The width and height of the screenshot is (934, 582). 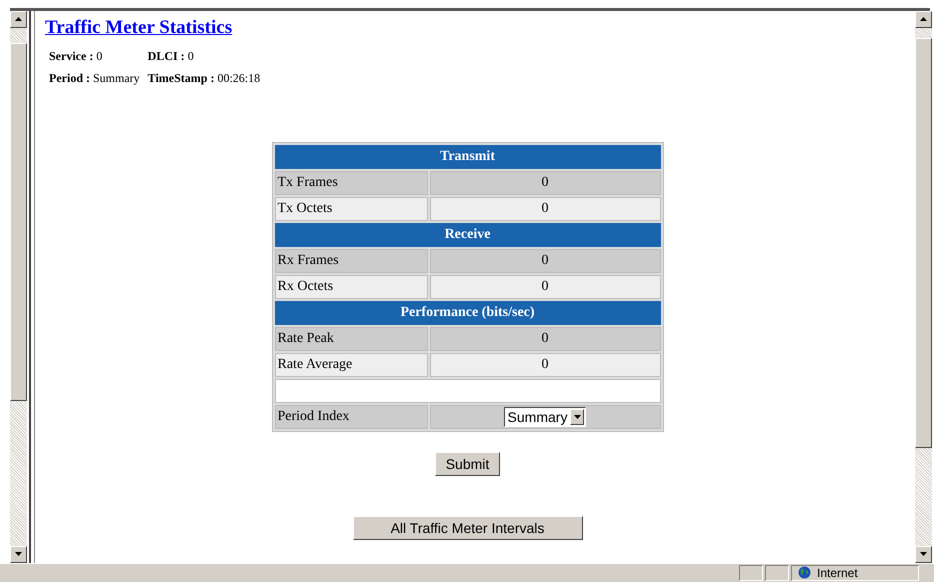 What do you see at coordinates (171, 56) in the screenshot?
I see `info-text: DLCI : 0` at bounding box center [171, 56].